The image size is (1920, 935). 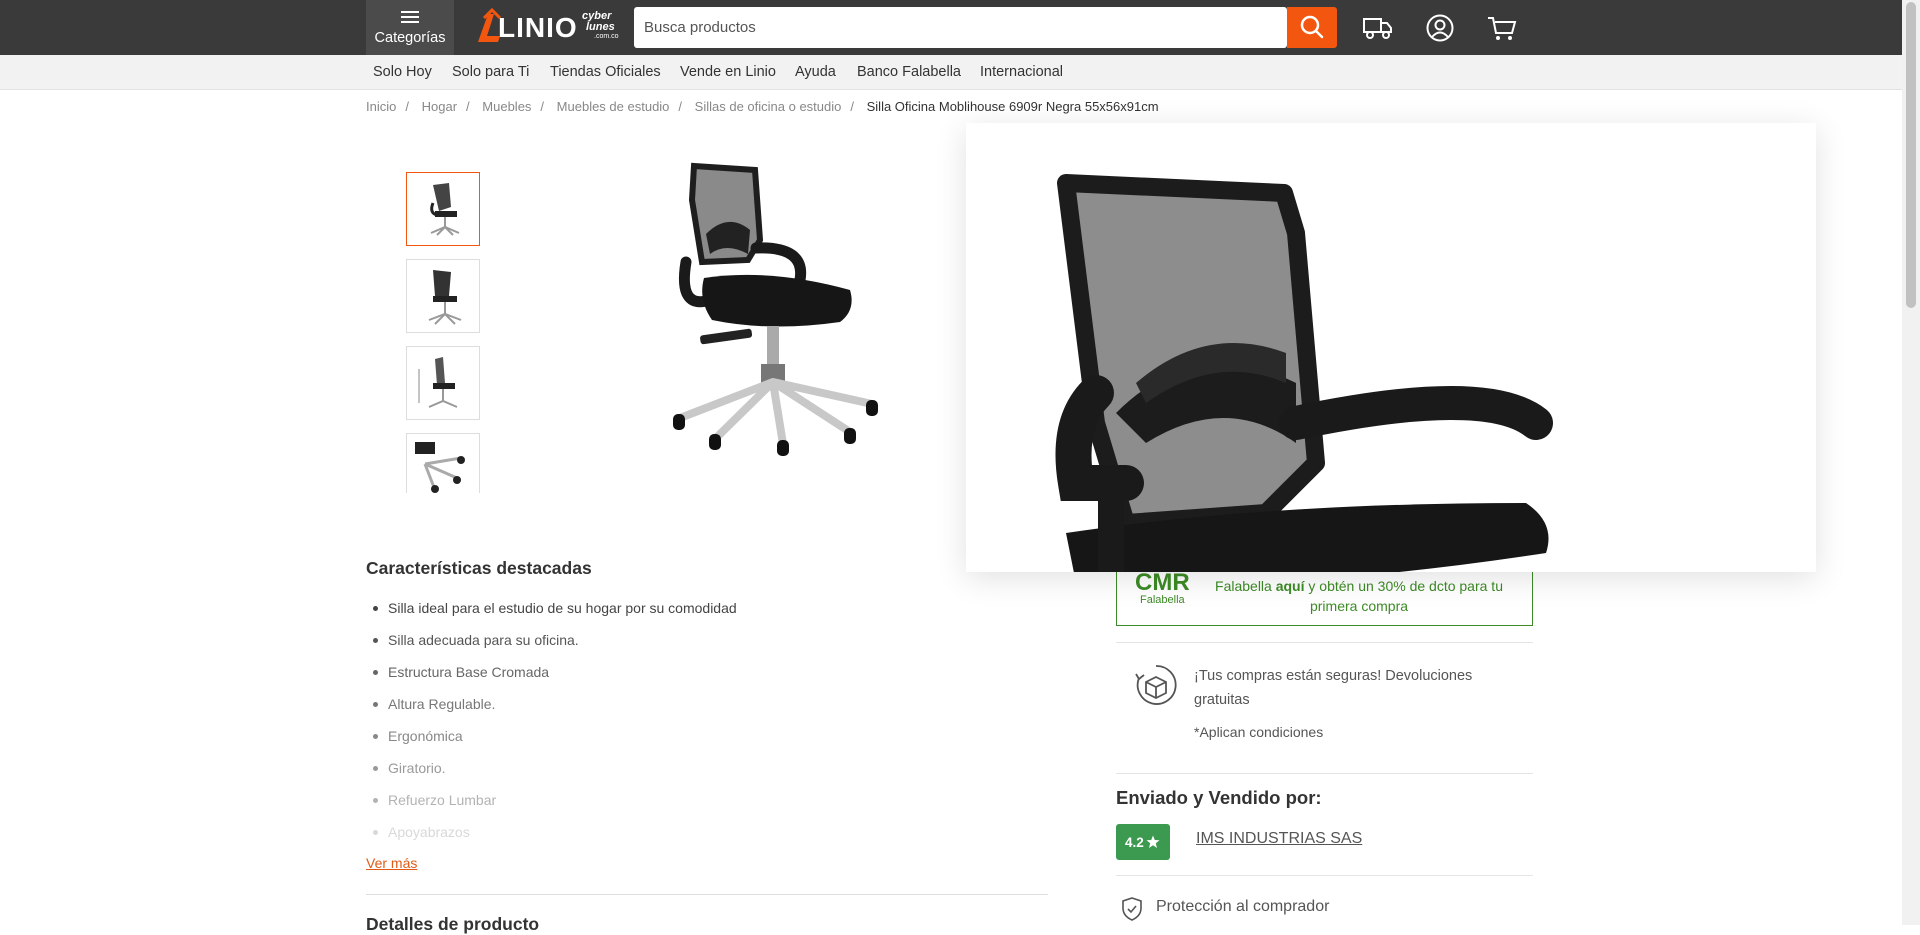 I want to click on buyer-protection-text: Protección al comprador, so click(x=1242, y=907).